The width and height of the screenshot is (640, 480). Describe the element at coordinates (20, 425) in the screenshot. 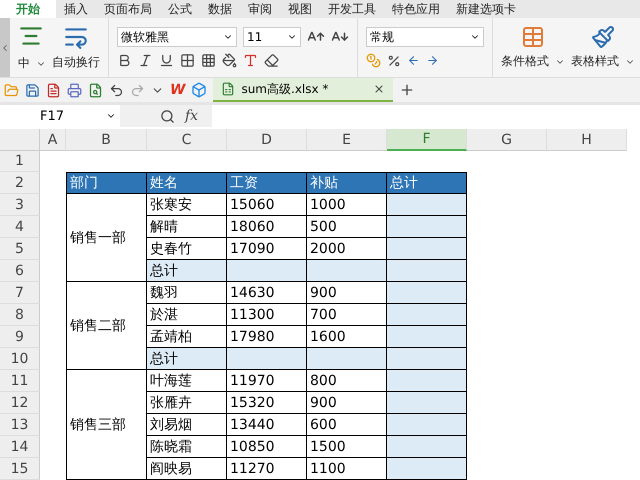

I see `row-header: 13` at that location.